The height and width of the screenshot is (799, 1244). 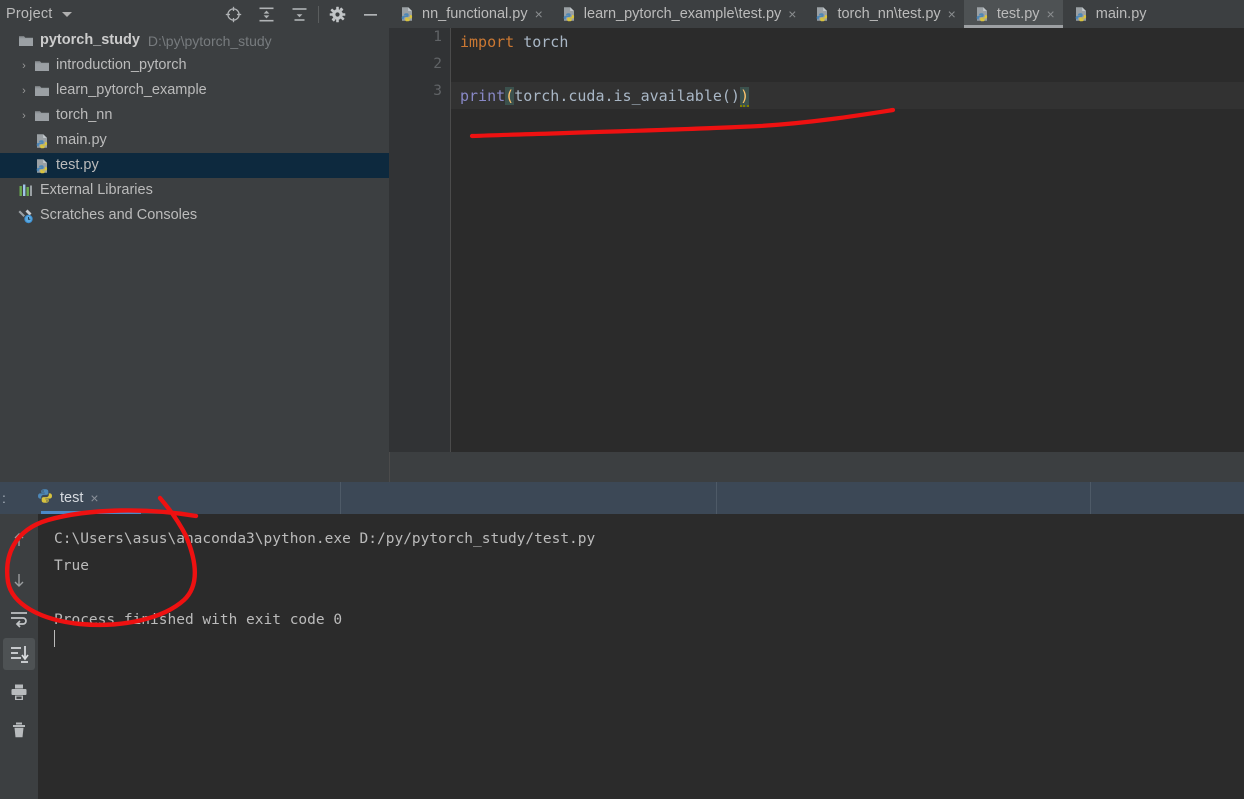 I want to click on console-toolbar, so click(x=19, y=656).